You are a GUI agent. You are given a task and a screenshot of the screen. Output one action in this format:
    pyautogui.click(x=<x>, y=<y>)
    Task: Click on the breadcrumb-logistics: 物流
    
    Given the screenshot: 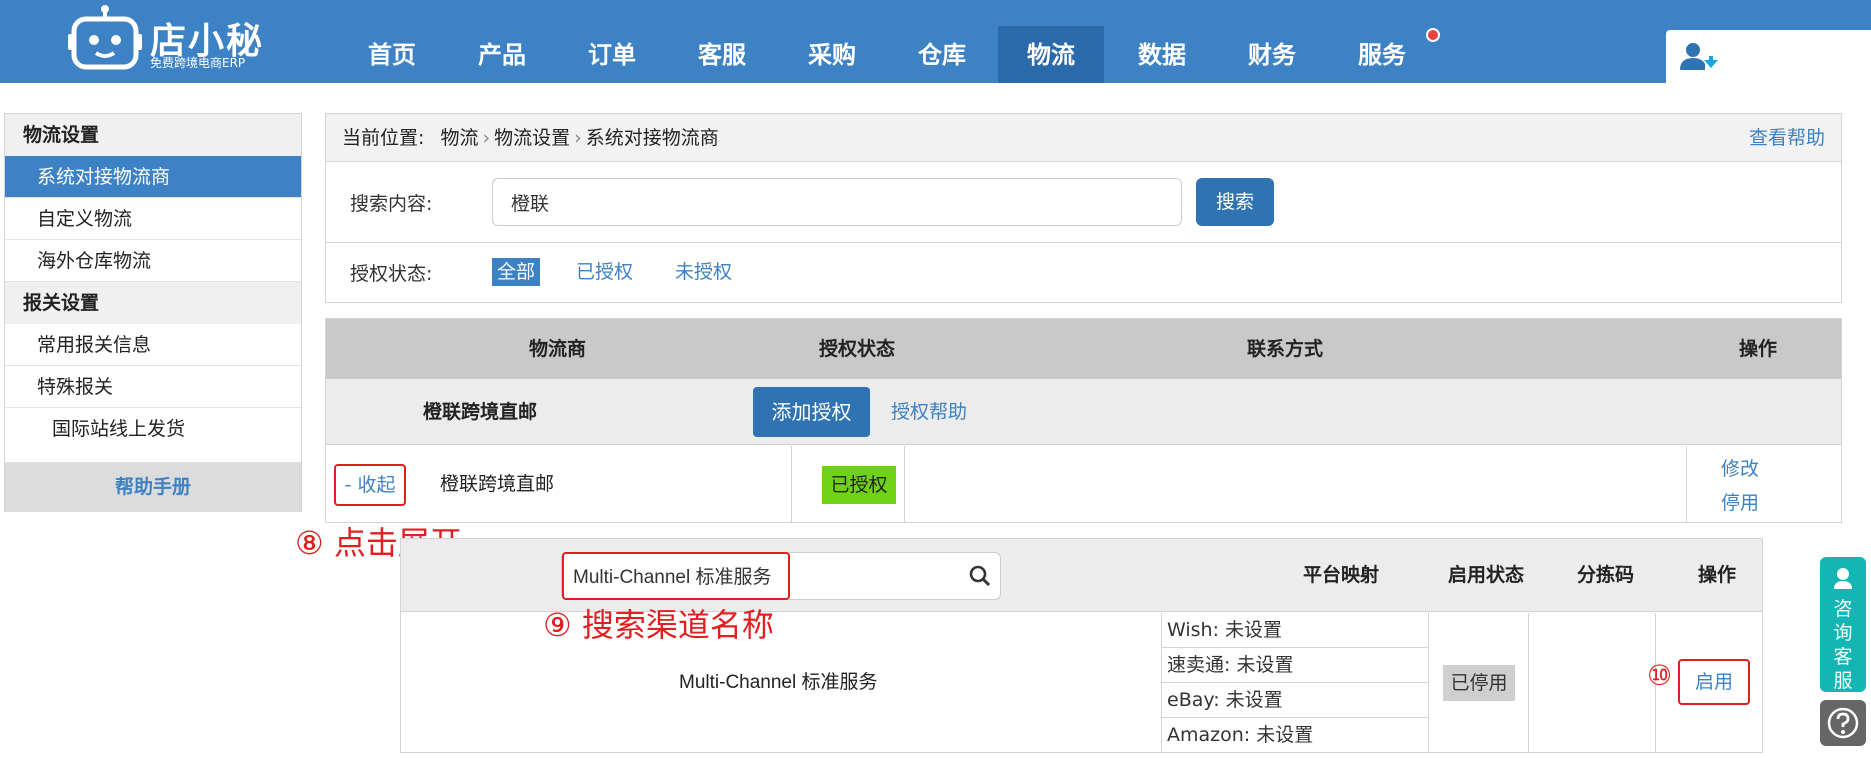 What is the action you would take?
    pyautogui.click(x=459, y=138)
    